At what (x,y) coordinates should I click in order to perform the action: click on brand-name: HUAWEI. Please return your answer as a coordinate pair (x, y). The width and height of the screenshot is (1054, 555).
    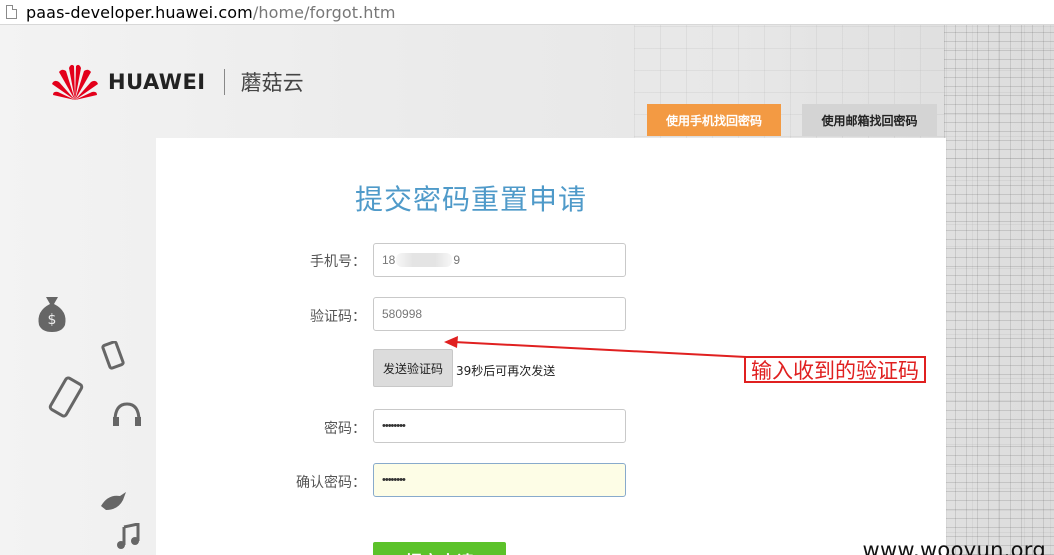
    Looking at the image, I should click on (157, 82).